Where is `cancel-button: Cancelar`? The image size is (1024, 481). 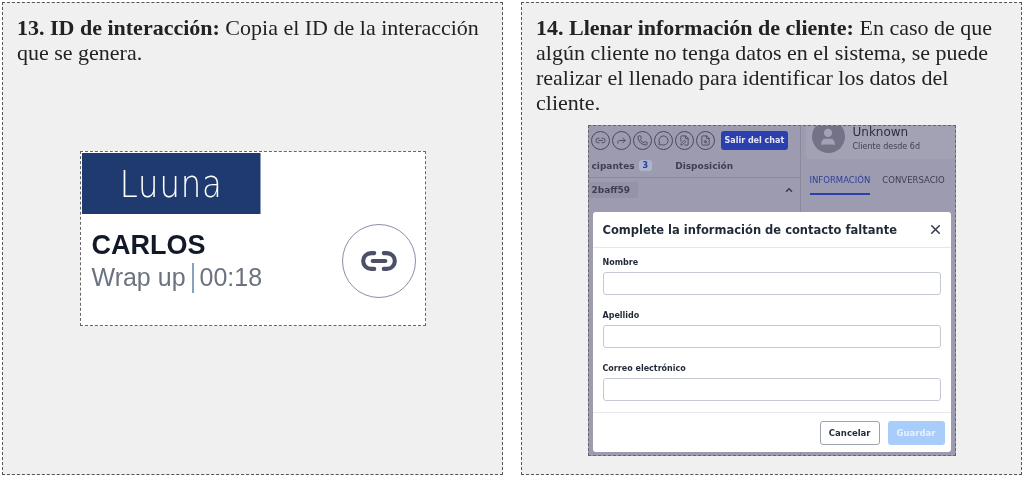
cancel-button: Cancelar is located at coordinates (849, 433).